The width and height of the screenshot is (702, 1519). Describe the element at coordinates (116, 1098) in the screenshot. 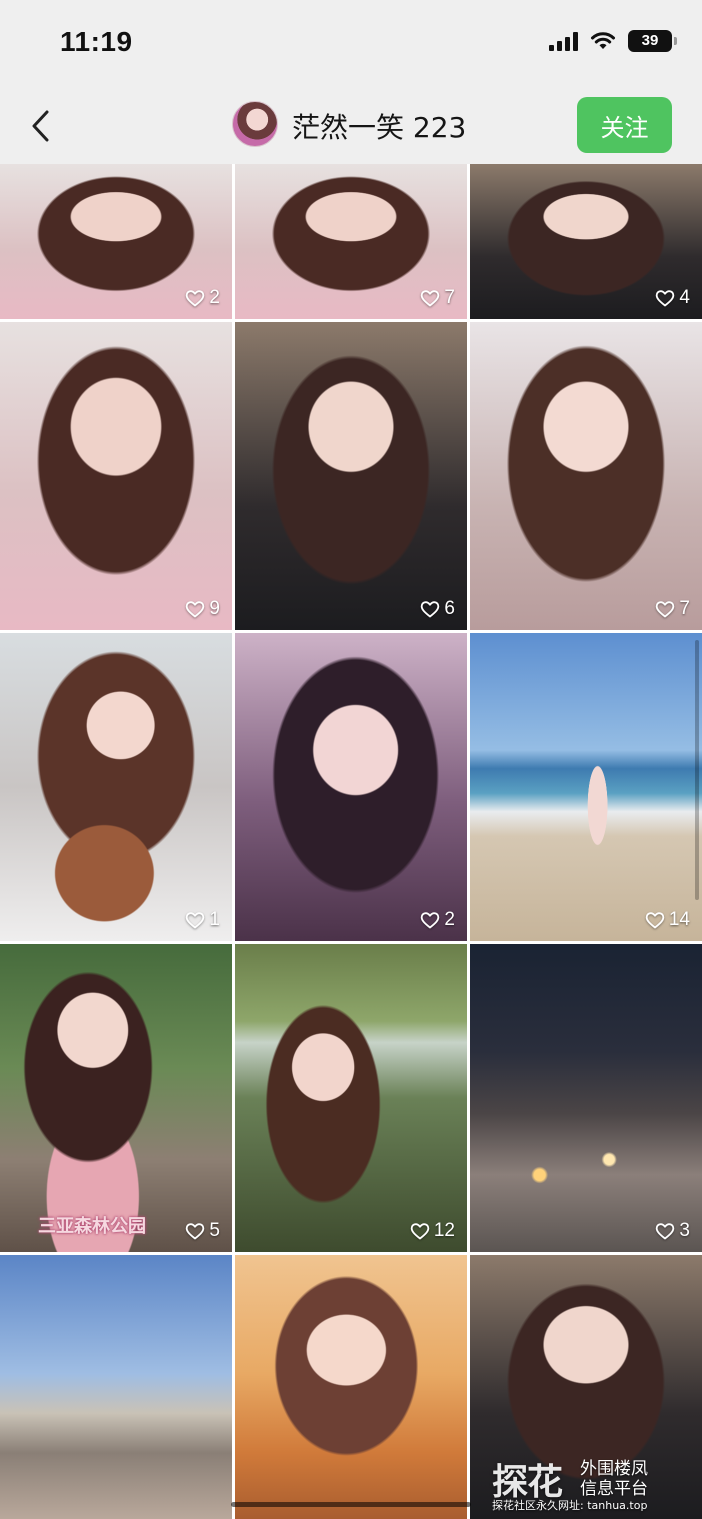

I see `video-thumbnail: 三亚森林公园 5` at that location.